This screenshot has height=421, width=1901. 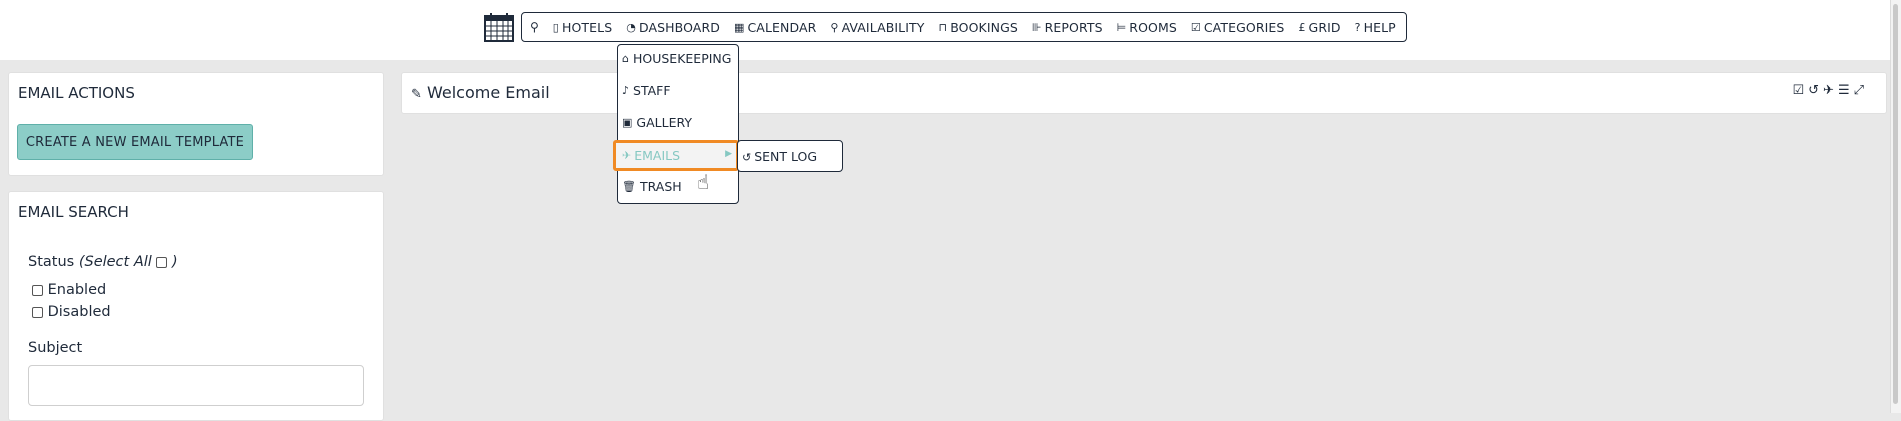 What do you see at coordinates (627, 122) in the screenshot?
I see `image-icon: ▣` at bounding box center [627, 122].